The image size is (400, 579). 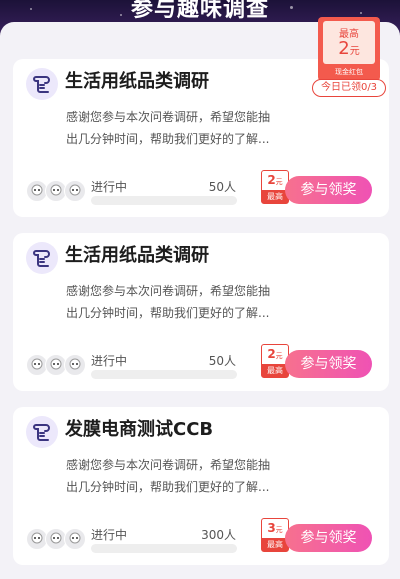 I want to click on survey-title: 发膜电商测试CCB, so click(x=139, y=429).